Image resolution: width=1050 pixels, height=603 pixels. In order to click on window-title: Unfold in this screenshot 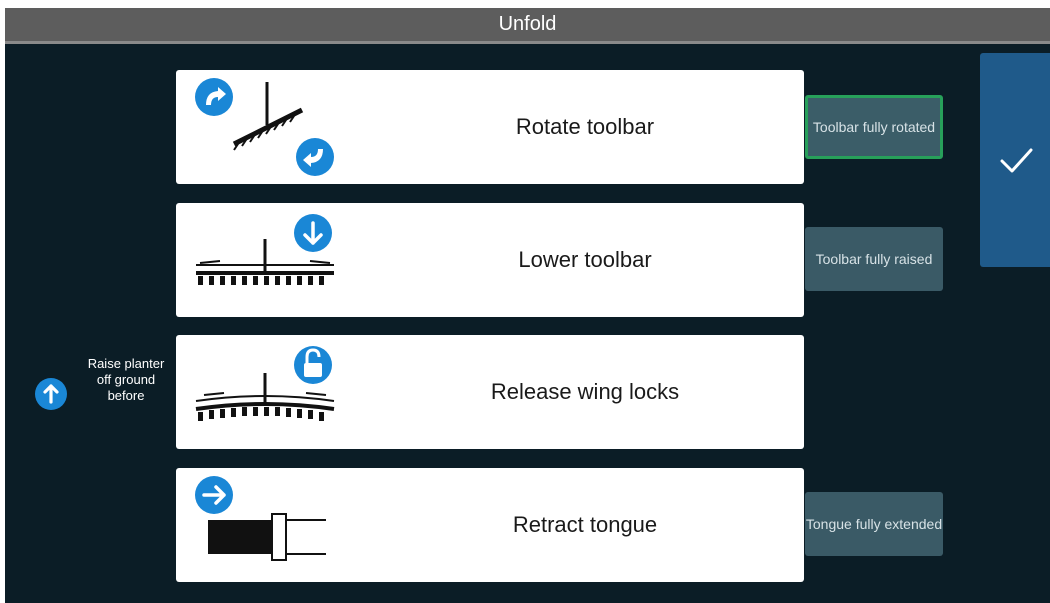, I will do `click(527, 24)`.